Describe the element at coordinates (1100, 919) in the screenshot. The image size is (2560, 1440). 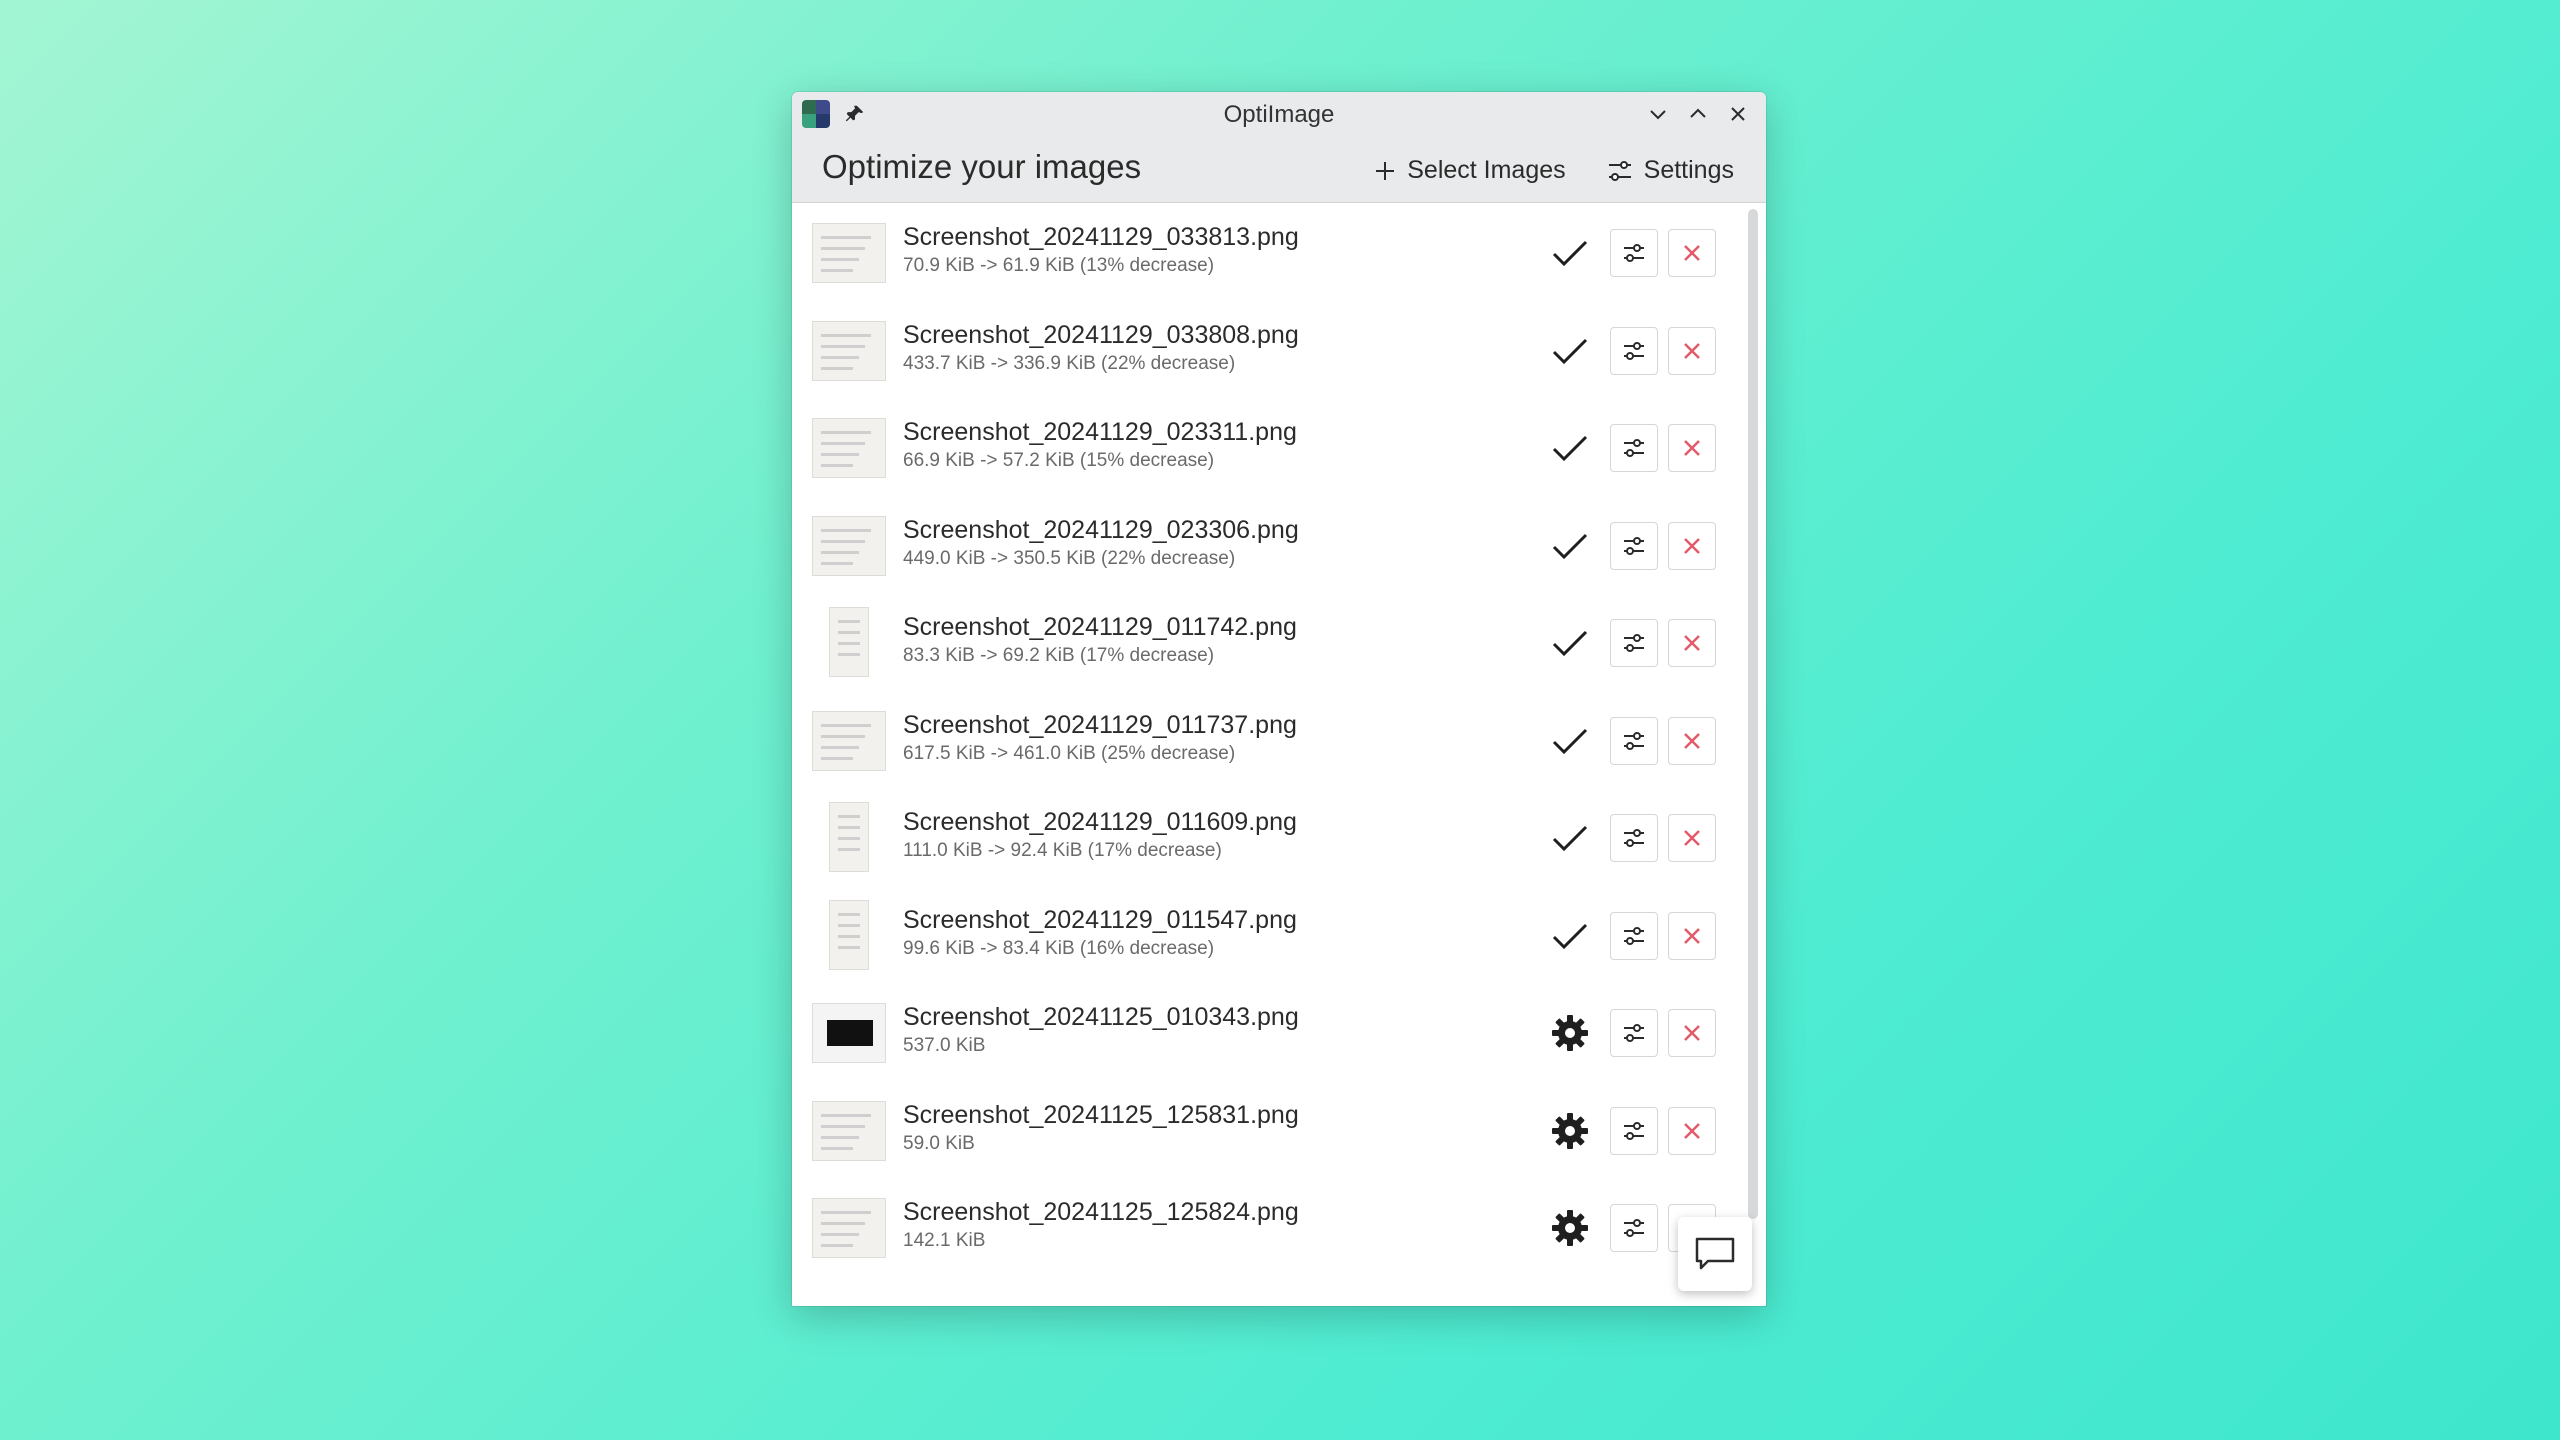
I see `file-name: Screenshot_20241129_011547.png` at that location.